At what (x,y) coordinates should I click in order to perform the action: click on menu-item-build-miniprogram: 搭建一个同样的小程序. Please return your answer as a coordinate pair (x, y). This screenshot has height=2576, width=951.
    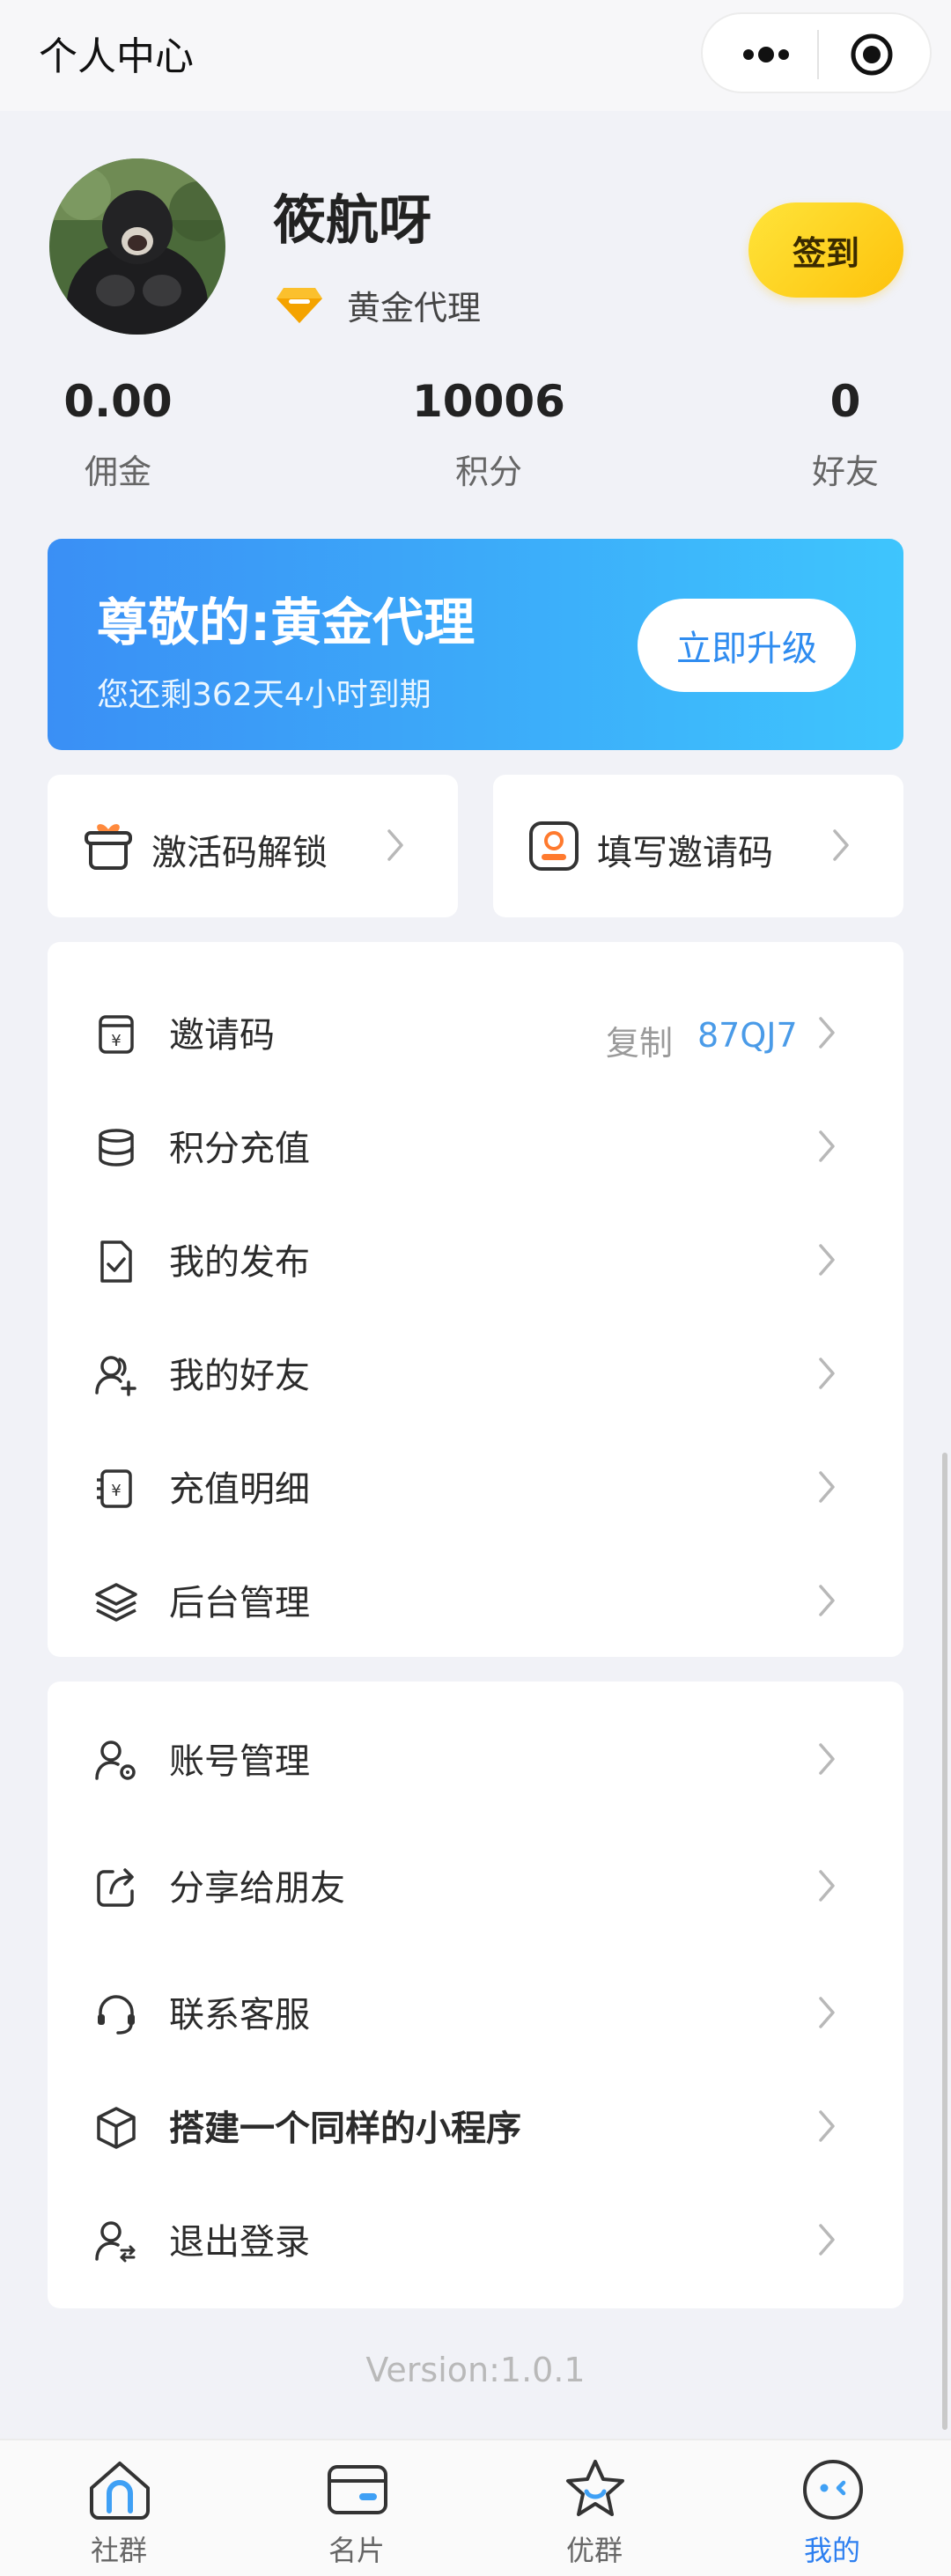
    Looking at the image, I should click on (475, 2127).